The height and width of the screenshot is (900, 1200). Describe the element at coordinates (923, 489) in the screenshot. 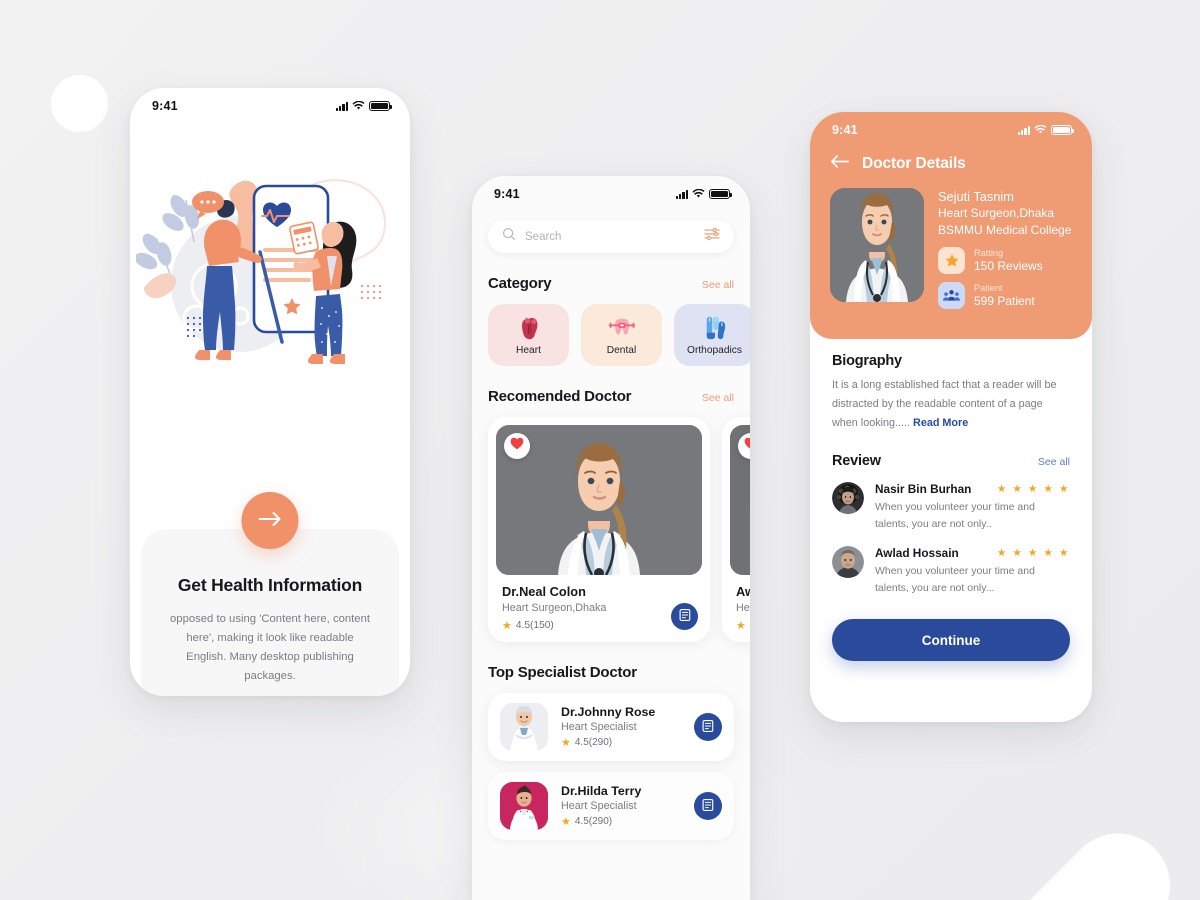

I see `reviewer-name: Nasir Bin Burhan` at that location.